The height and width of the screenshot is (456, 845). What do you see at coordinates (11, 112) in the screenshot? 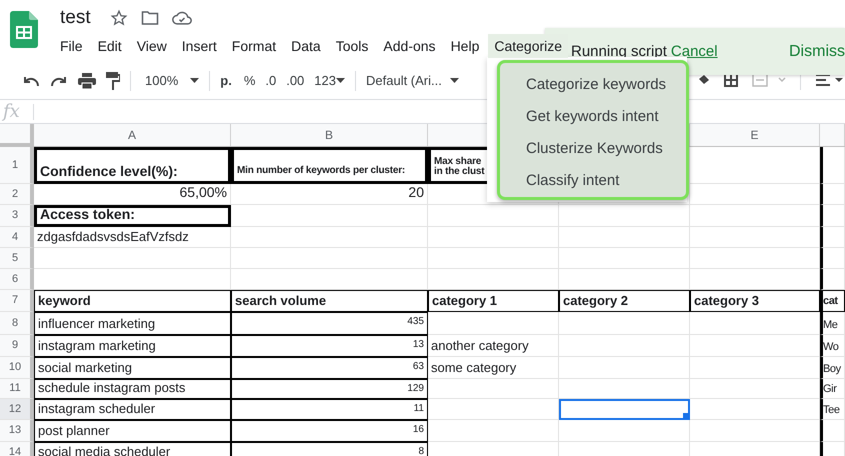
I see `formula-label: fx` at bounding box center [11, 112].